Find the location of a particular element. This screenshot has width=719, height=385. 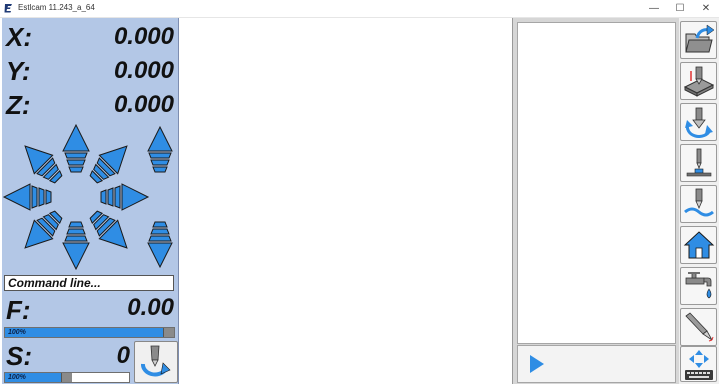

feed-override-fill is located at coordinates (89, 332).